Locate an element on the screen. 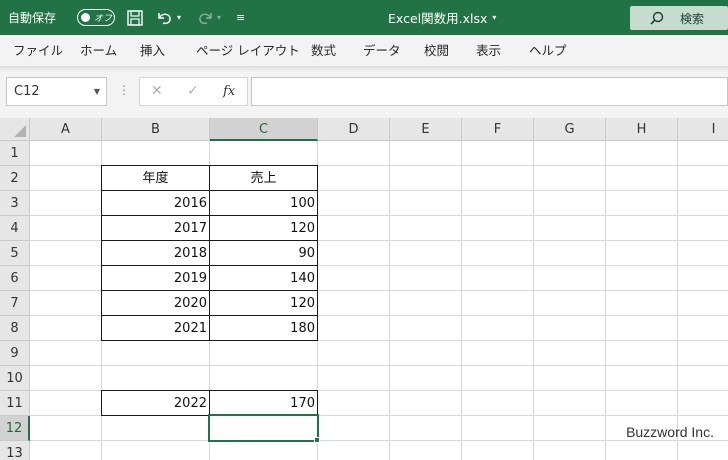 The height and width of the screenshot is (460, 728). tab-view: 表示 is located at coordinates (488, 50).